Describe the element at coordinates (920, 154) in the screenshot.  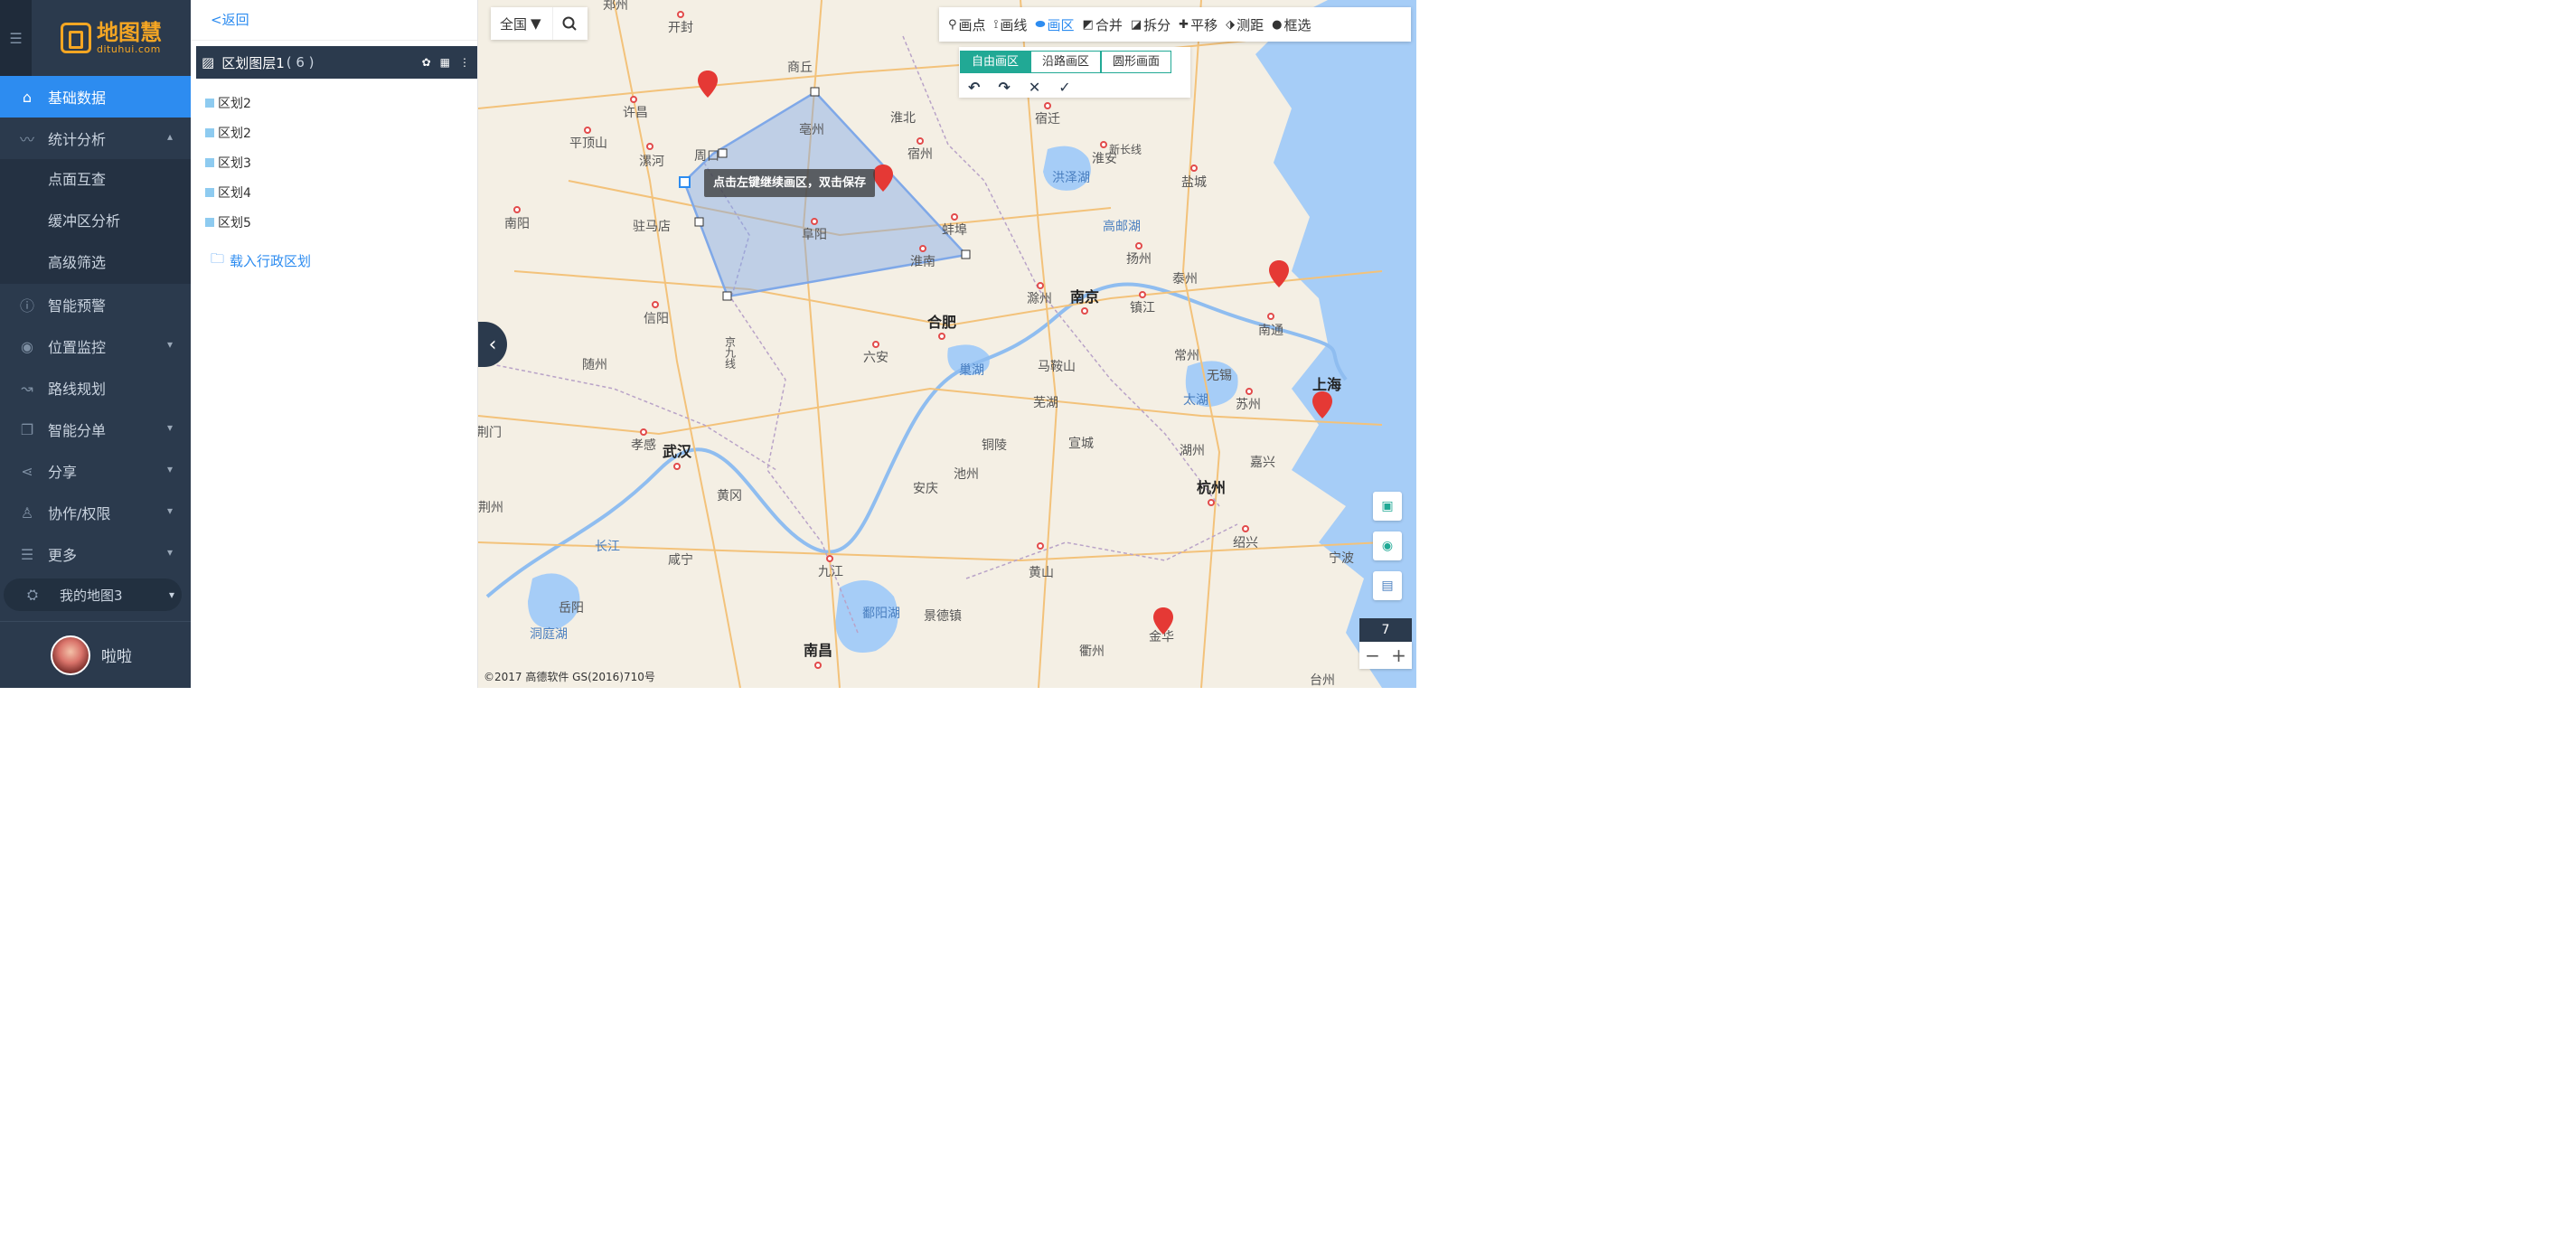
I see `city-label: 宿州` at that location.